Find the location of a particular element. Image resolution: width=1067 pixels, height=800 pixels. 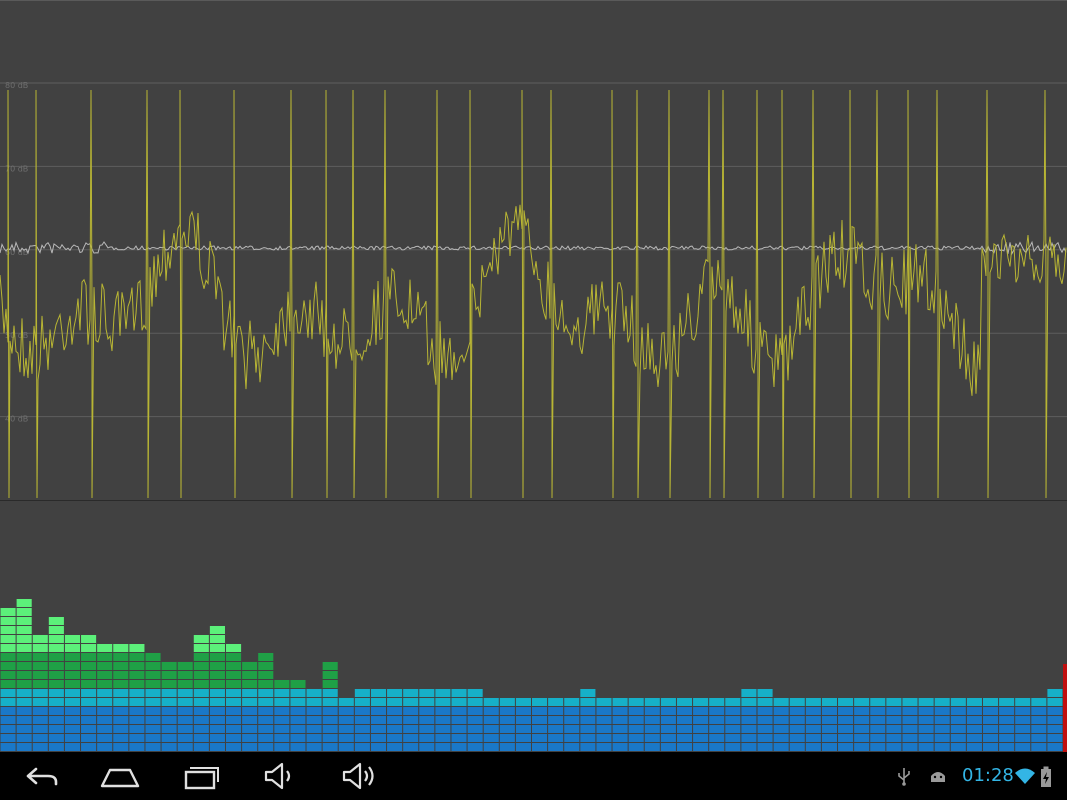

recent-apps-button is located at coordinates (202, 776).